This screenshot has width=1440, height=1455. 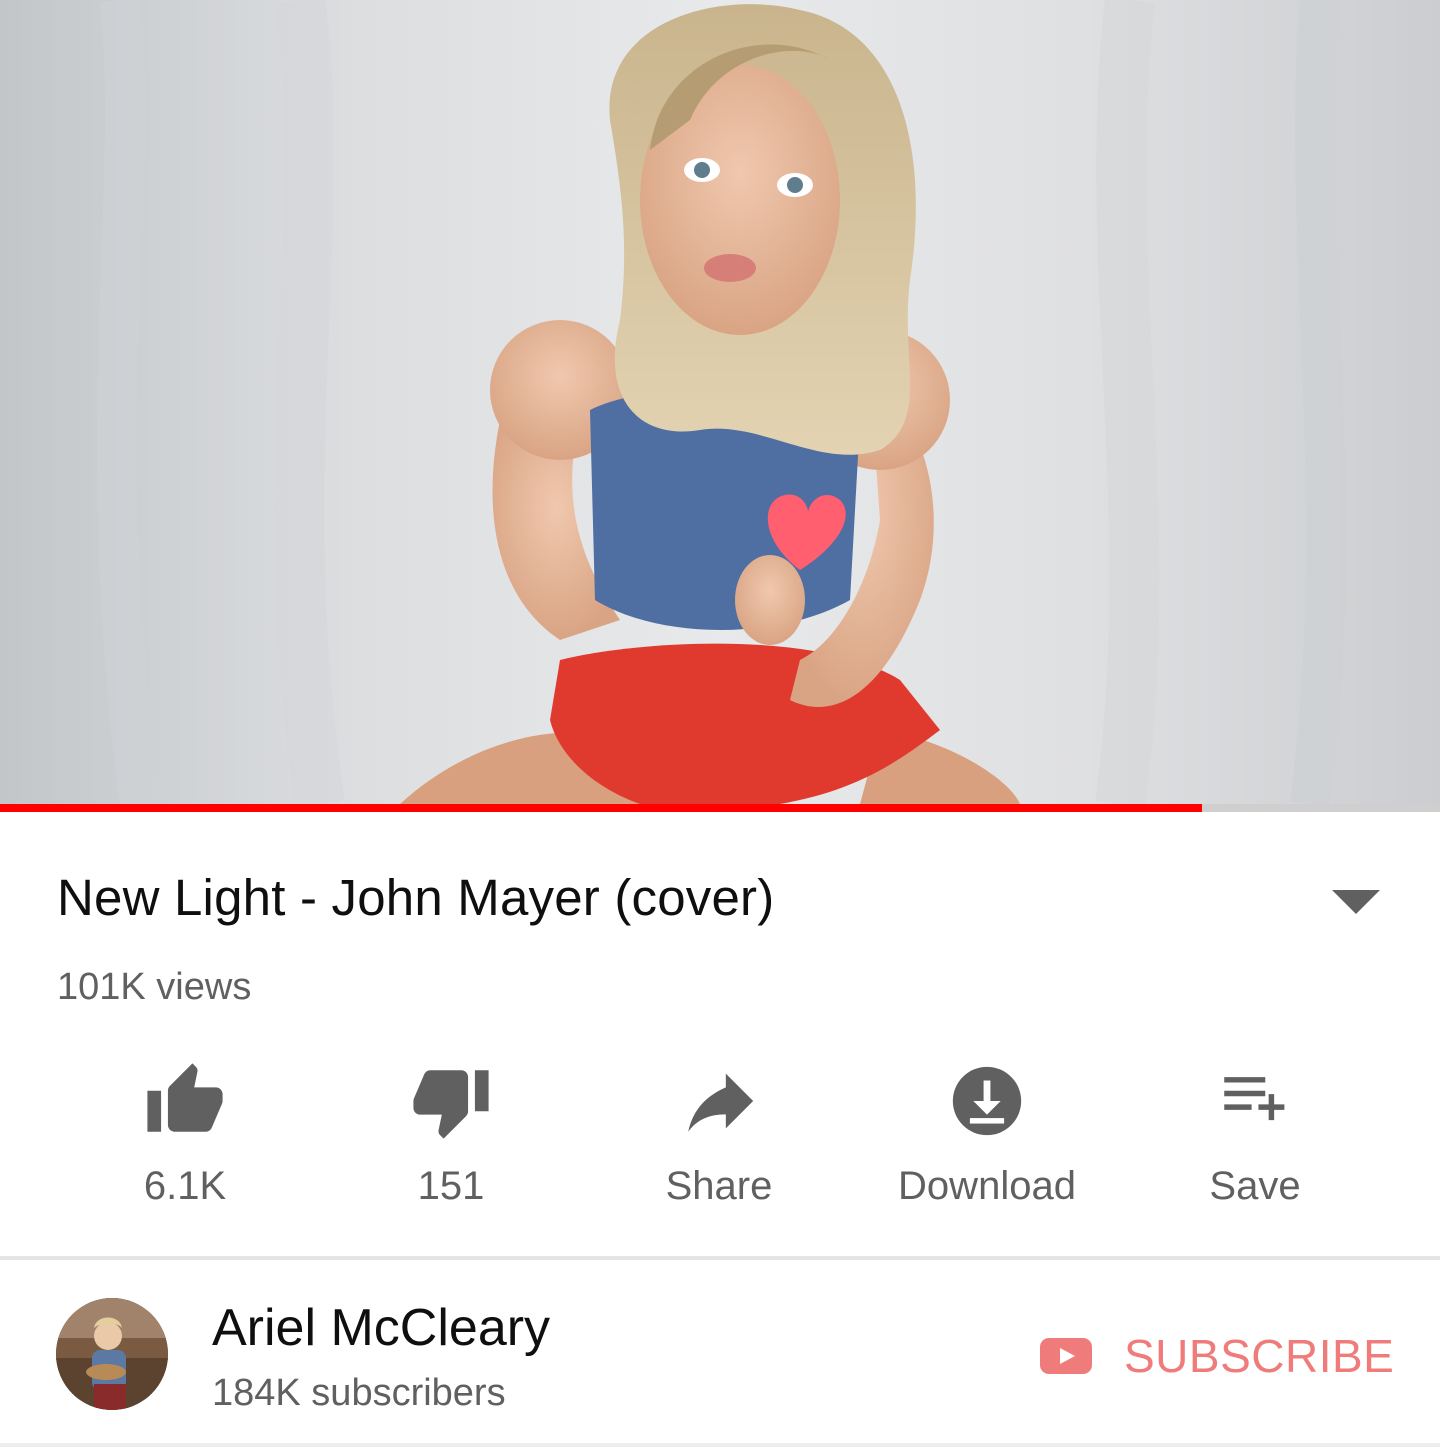 I want to click on thumbs-up-icon, so click(x=185, y=1101).